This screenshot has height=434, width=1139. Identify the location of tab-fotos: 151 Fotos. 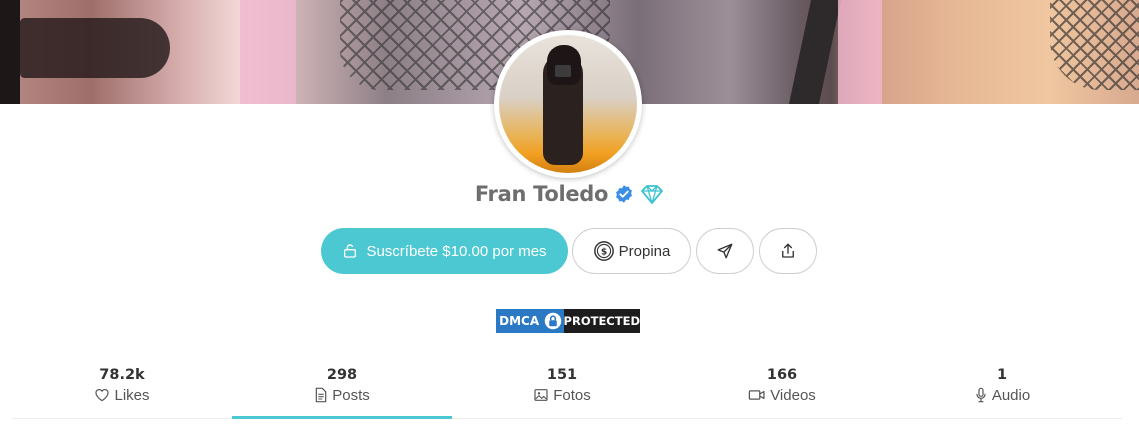
(562, 391).